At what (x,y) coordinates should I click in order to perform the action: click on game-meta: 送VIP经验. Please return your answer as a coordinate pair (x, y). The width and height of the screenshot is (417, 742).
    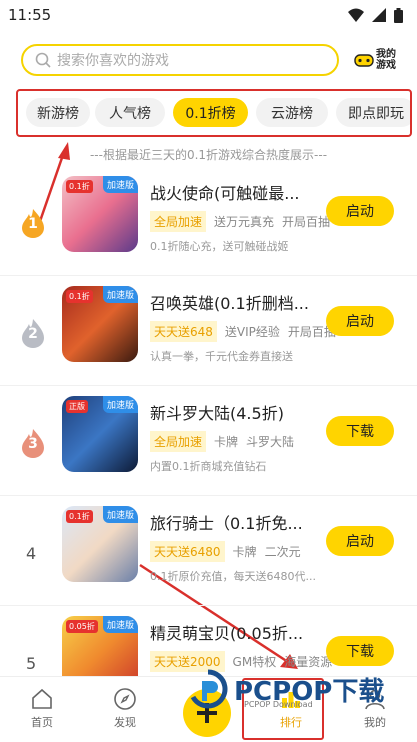
    Looking at the image, I should click on (252, 332).